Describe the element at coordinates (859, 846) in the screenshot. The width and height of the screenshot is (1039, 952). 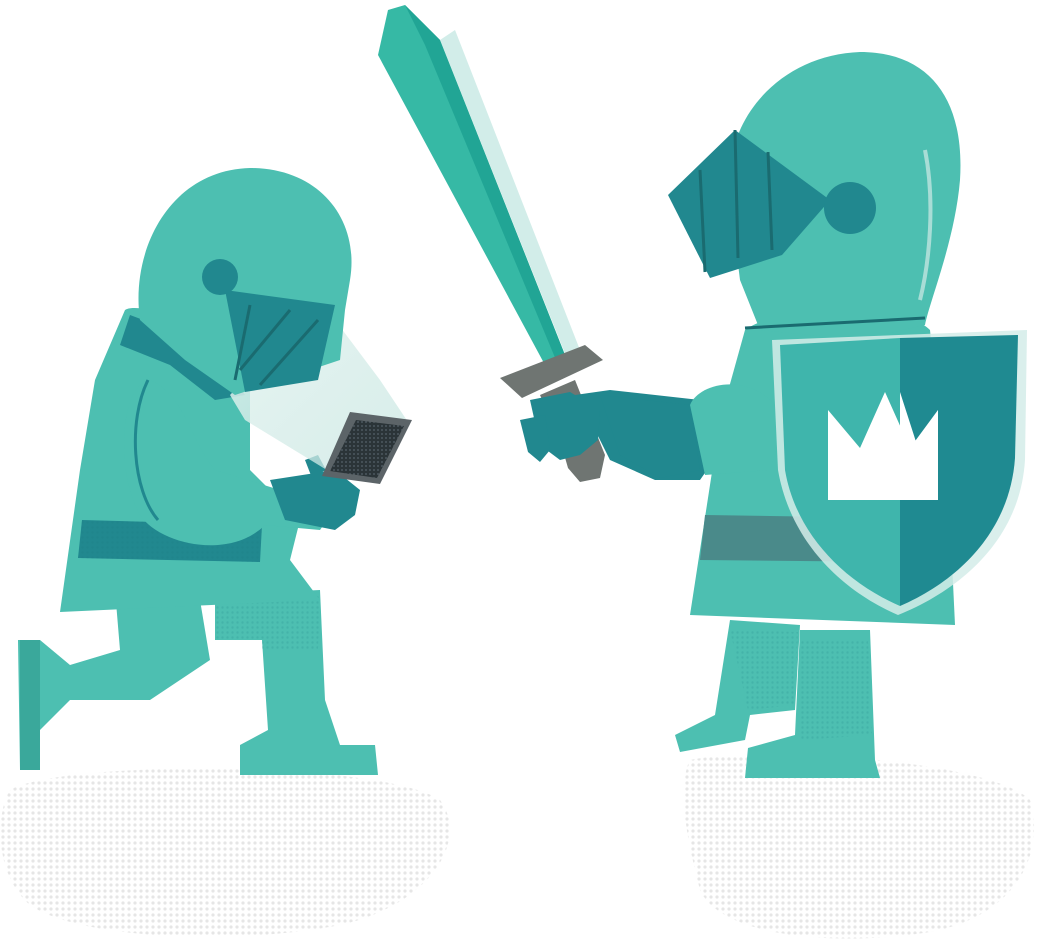
I see `ground-shadow-right` at that location.